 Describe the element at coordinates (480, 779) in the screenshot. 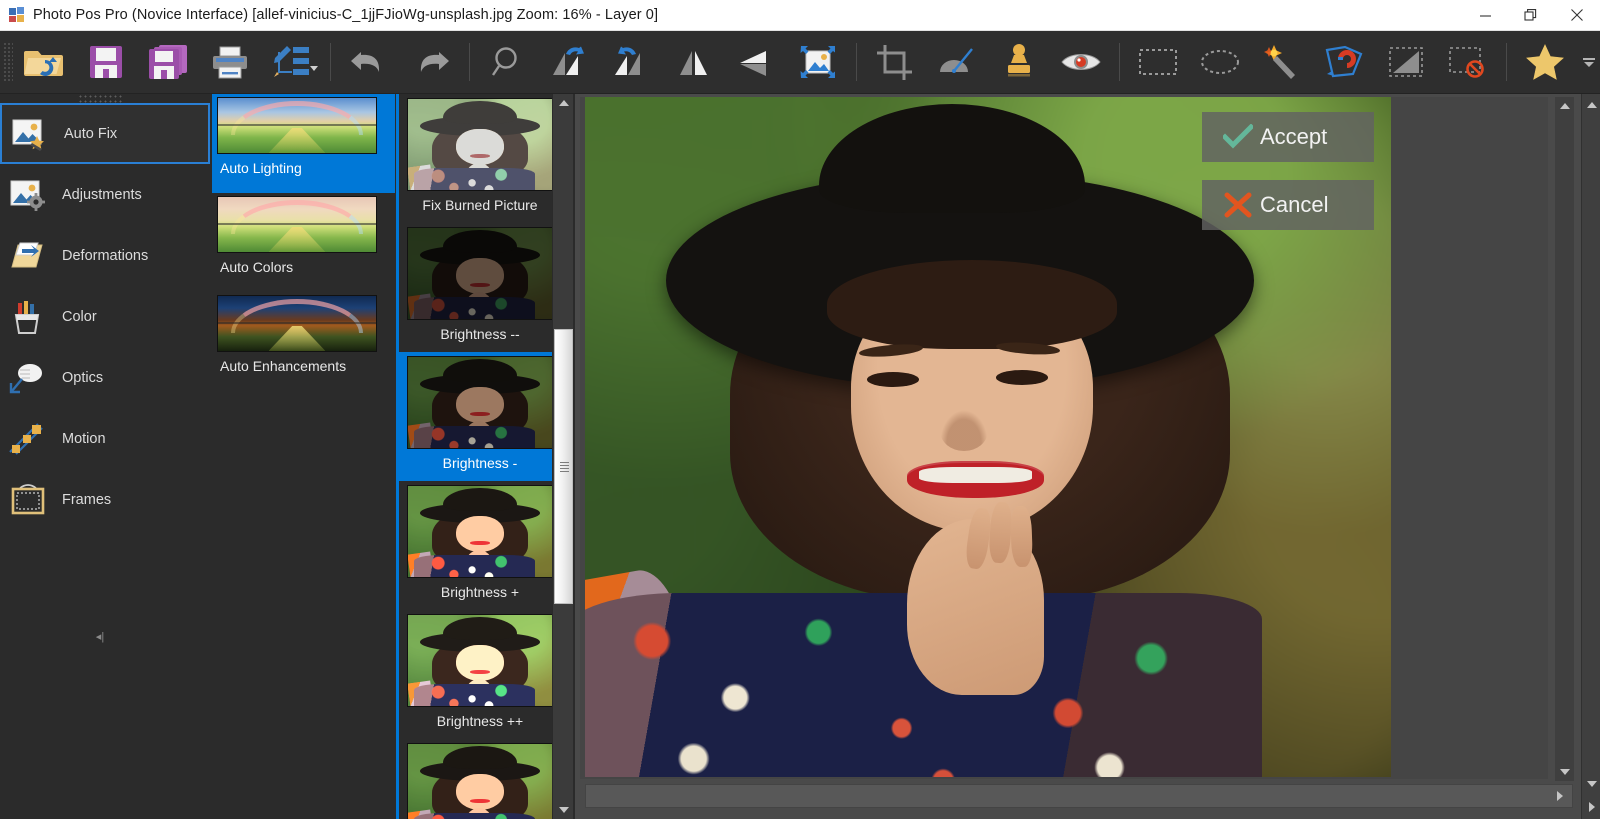

I see `preset-item-partial` at that location.